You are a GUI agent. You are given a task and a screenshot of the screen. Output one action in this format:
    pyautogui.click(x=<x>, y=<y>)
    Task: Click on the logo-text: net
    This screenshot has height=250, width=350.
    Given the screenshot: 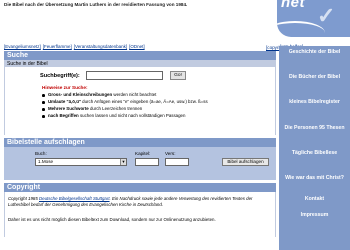 What is the action you would take?
    pyautogui.click(x=293, y=5)
    